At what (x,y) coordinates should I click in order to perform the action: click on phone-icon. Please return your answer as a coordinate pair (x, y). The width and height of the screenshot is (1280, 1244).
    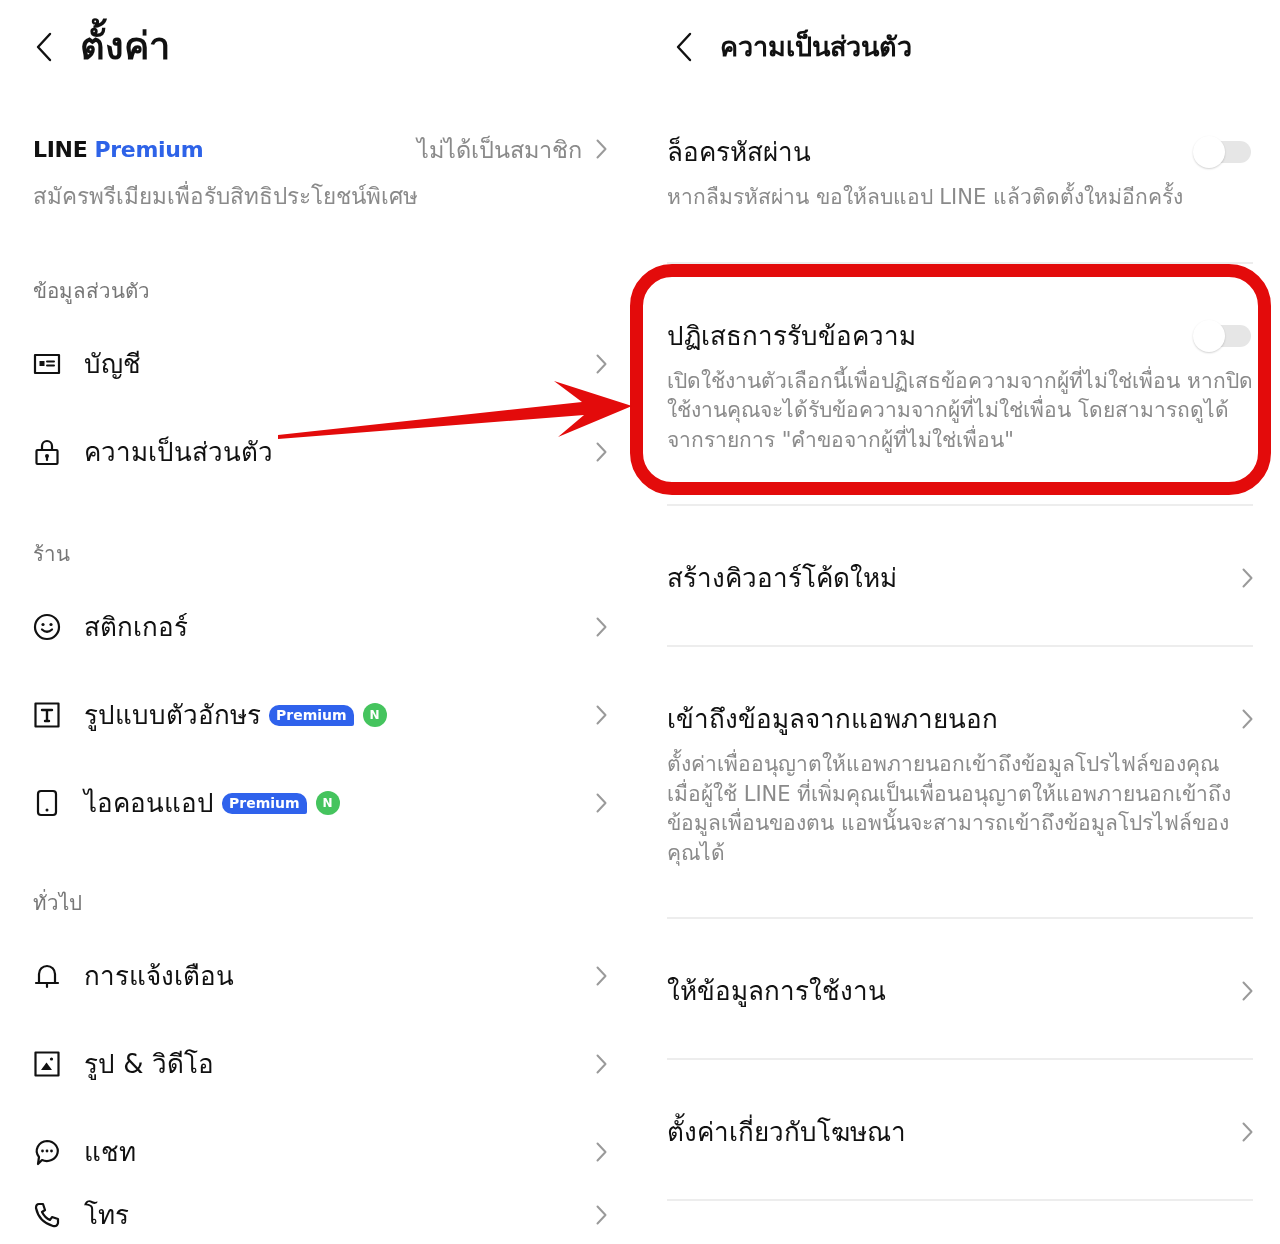
    Looking at the image, I should click on (47, 1215).